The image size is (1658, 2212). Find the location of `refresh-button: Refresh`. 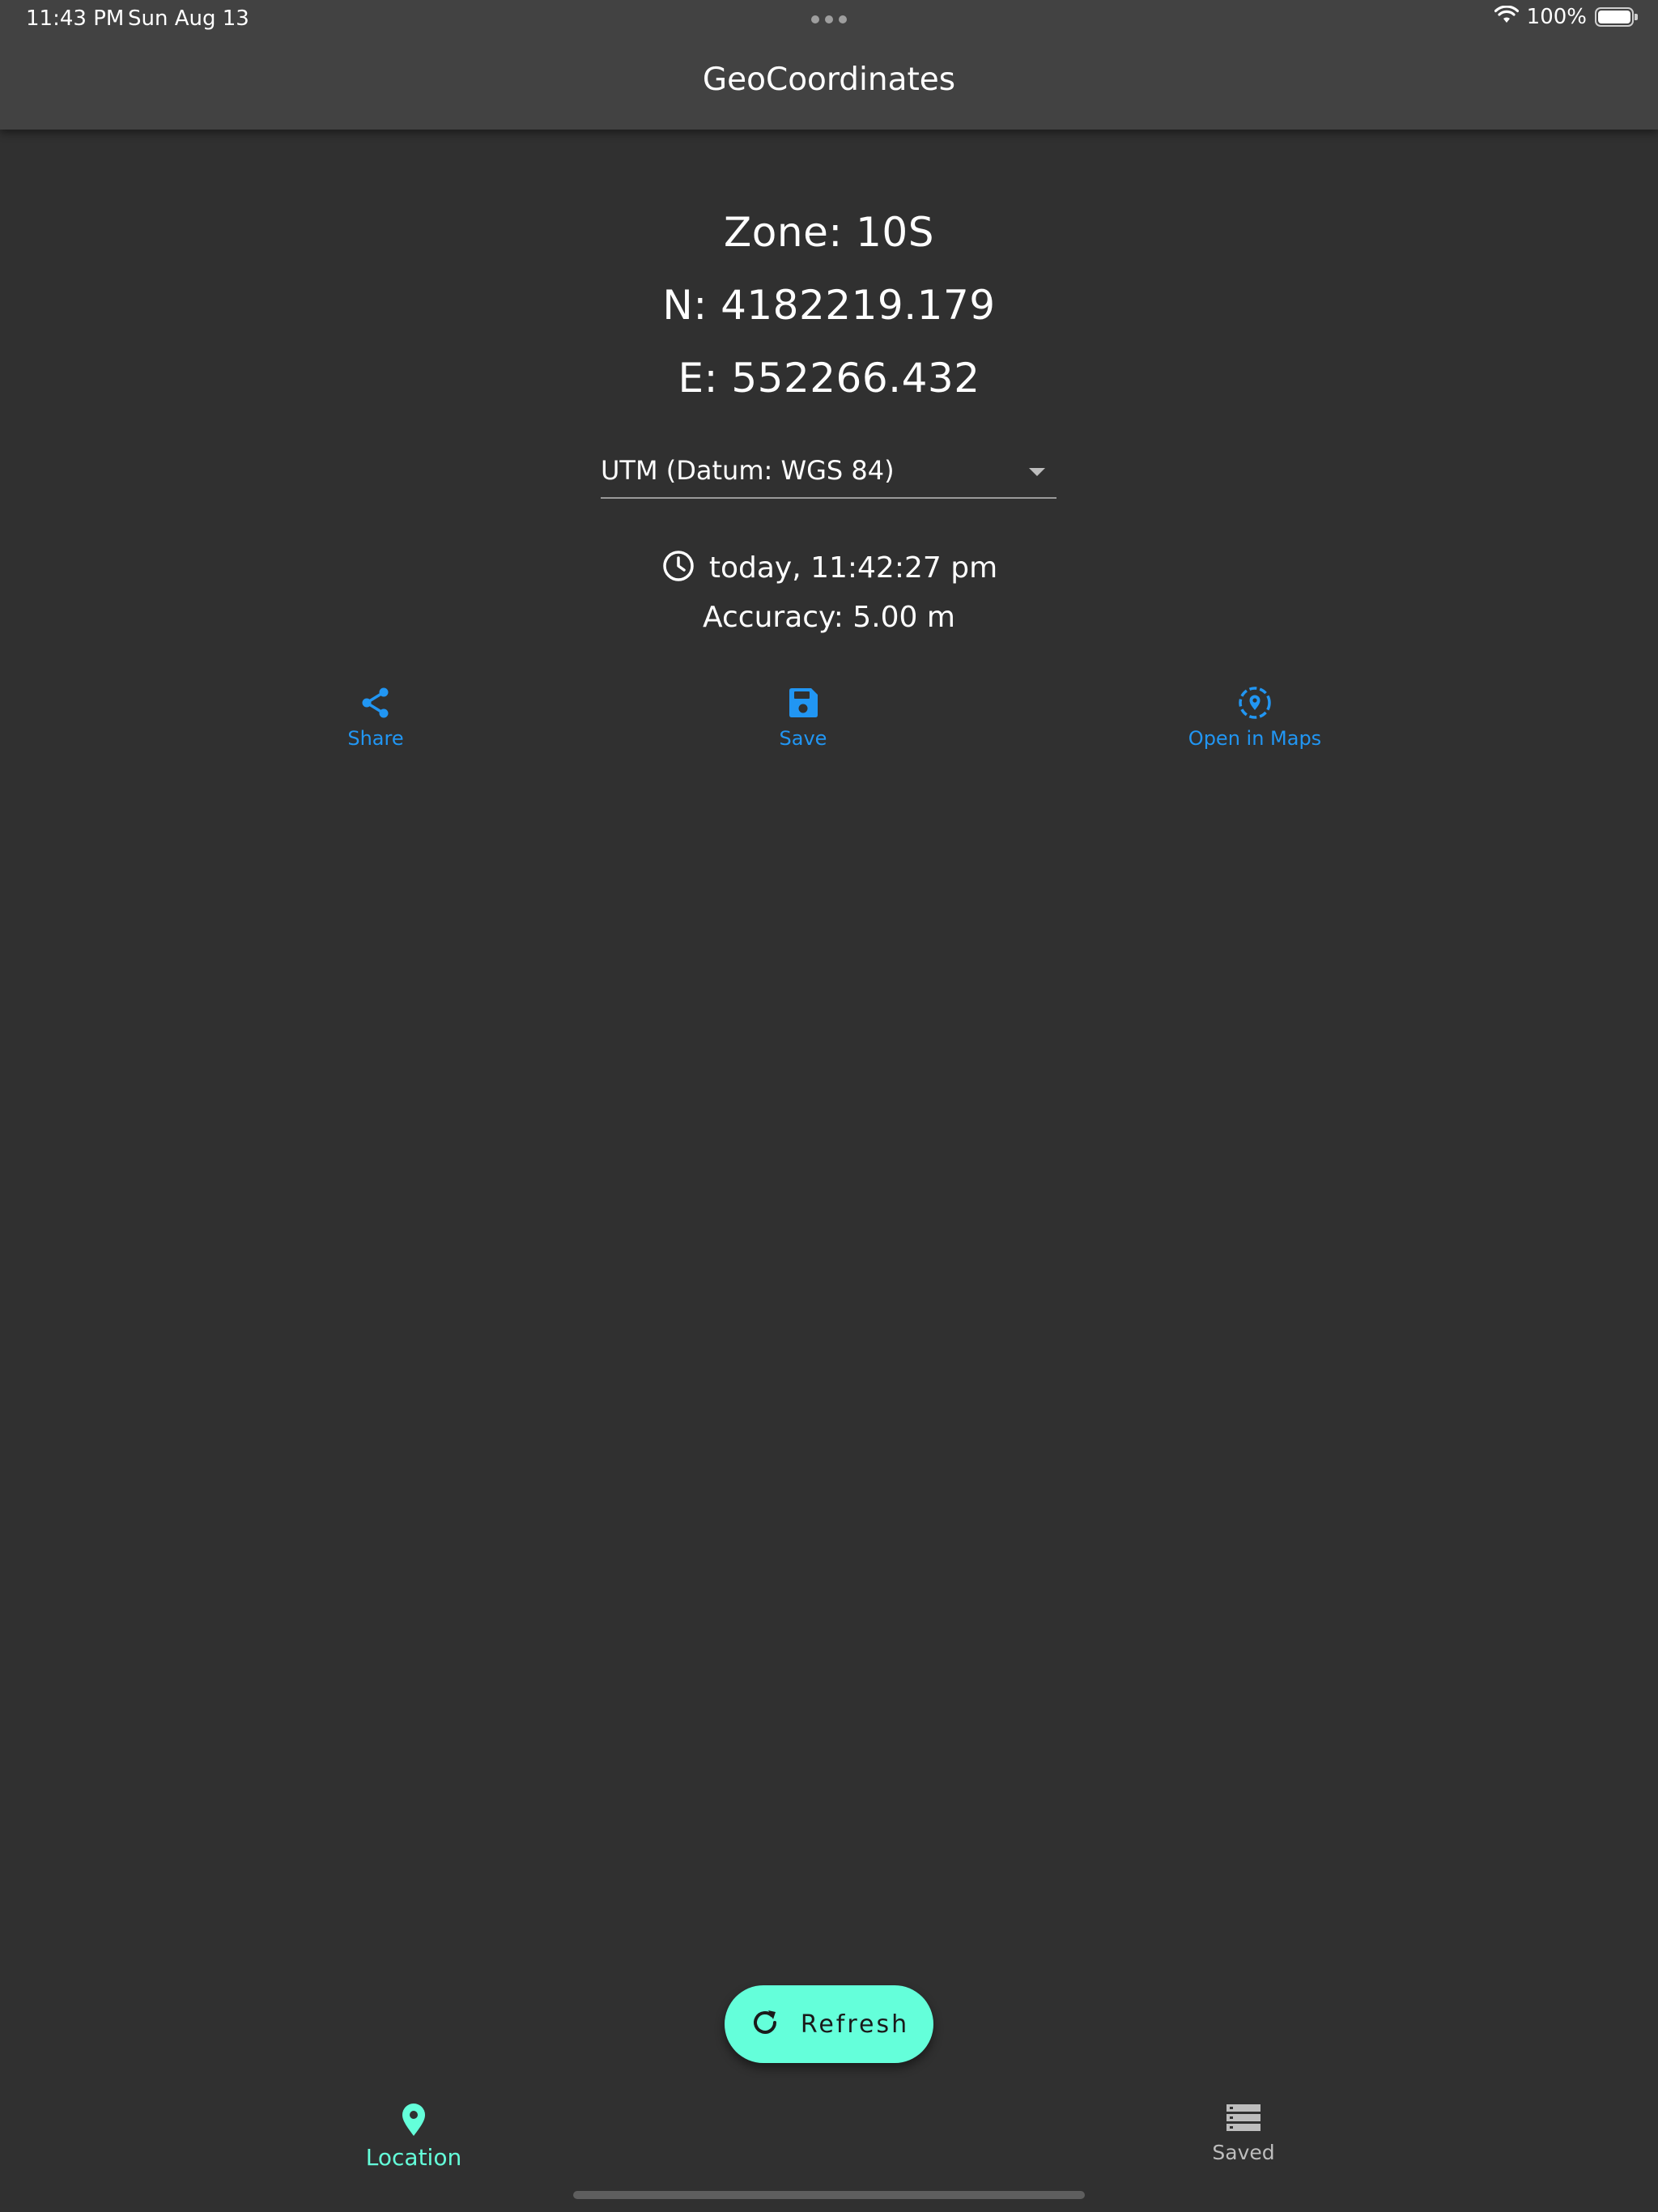

refresh-button: Refresh is located at coordinates (829, 2024).